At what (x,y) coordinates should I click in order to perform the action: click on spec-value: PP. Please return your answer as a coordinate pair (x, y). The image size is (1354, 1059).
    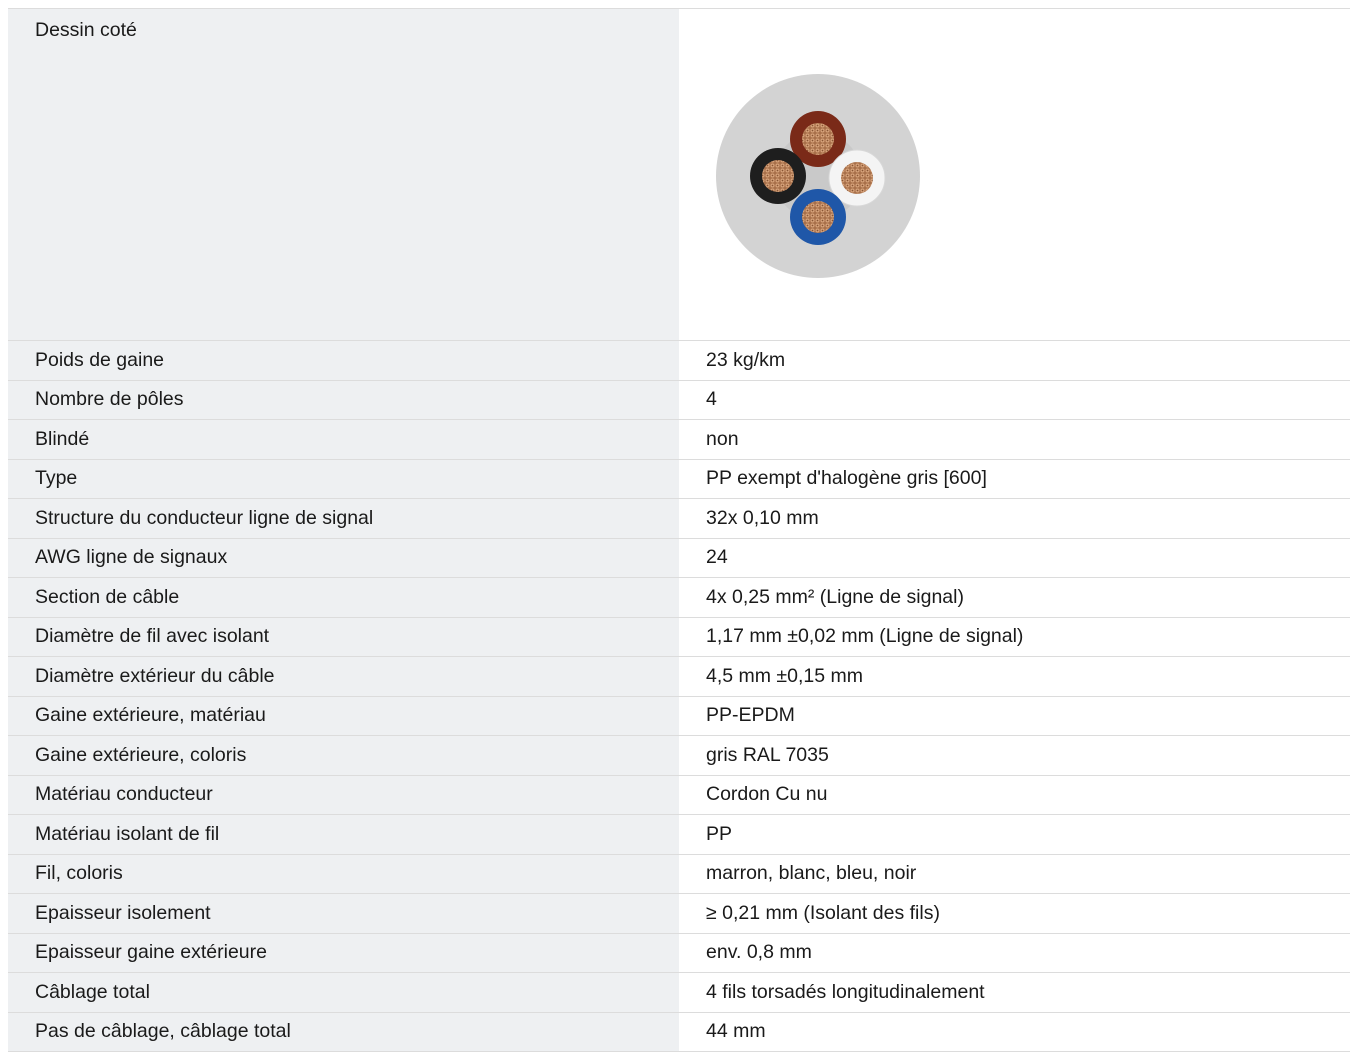
    Looking at the image, I should click on (719, 833).